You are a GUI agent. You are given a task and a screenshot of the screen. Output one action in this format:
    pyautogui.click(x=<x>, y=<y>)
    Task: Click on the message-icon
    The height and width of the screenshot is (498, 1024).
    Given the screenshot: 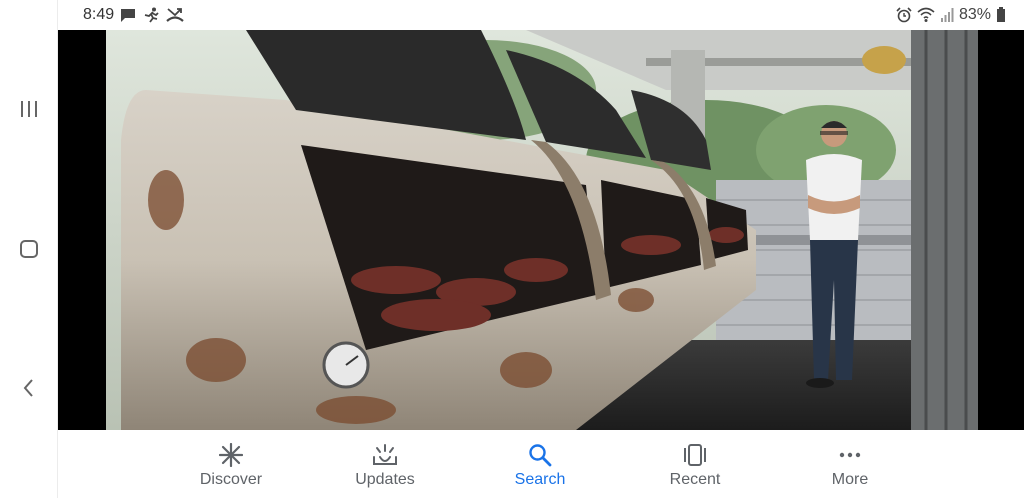 What is the action you would take?
    pyautogui.click(x=128, y=15)
    